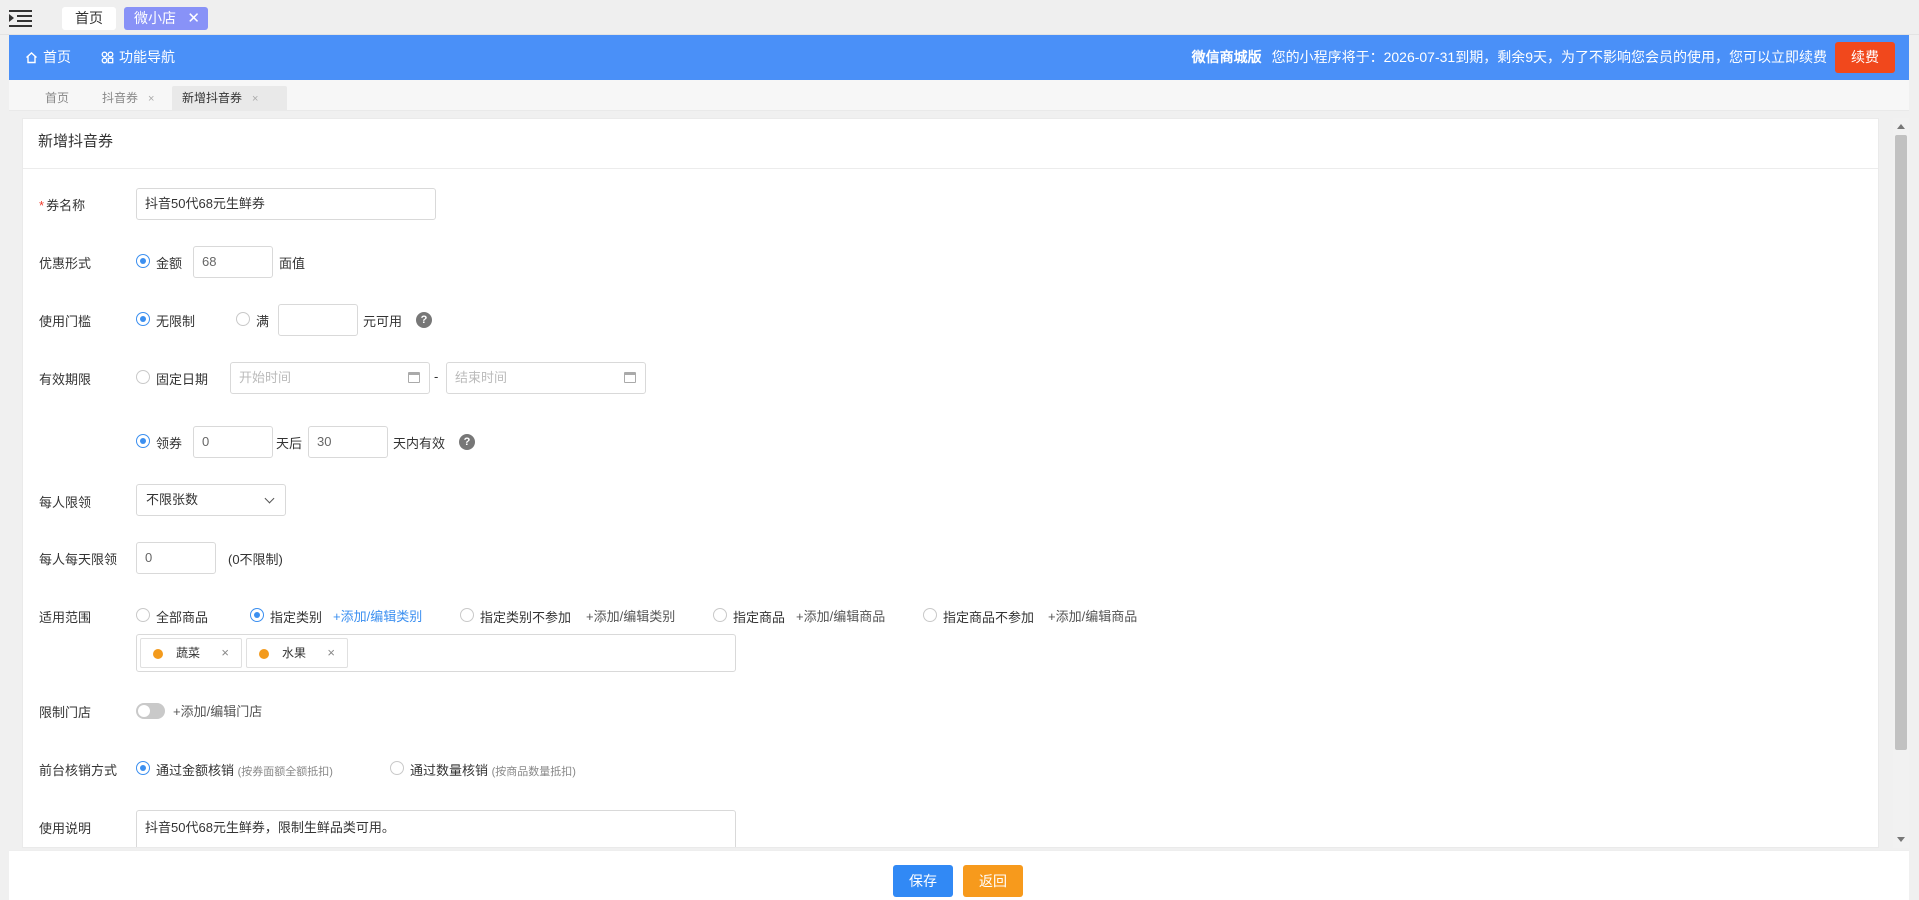 This screenshot has height=900, width=1919. What do you see at coordinates (217, 710) in the screenshot?
I see `edit-store-link: +添加/编辑门店` at bounding box center [217, 710].